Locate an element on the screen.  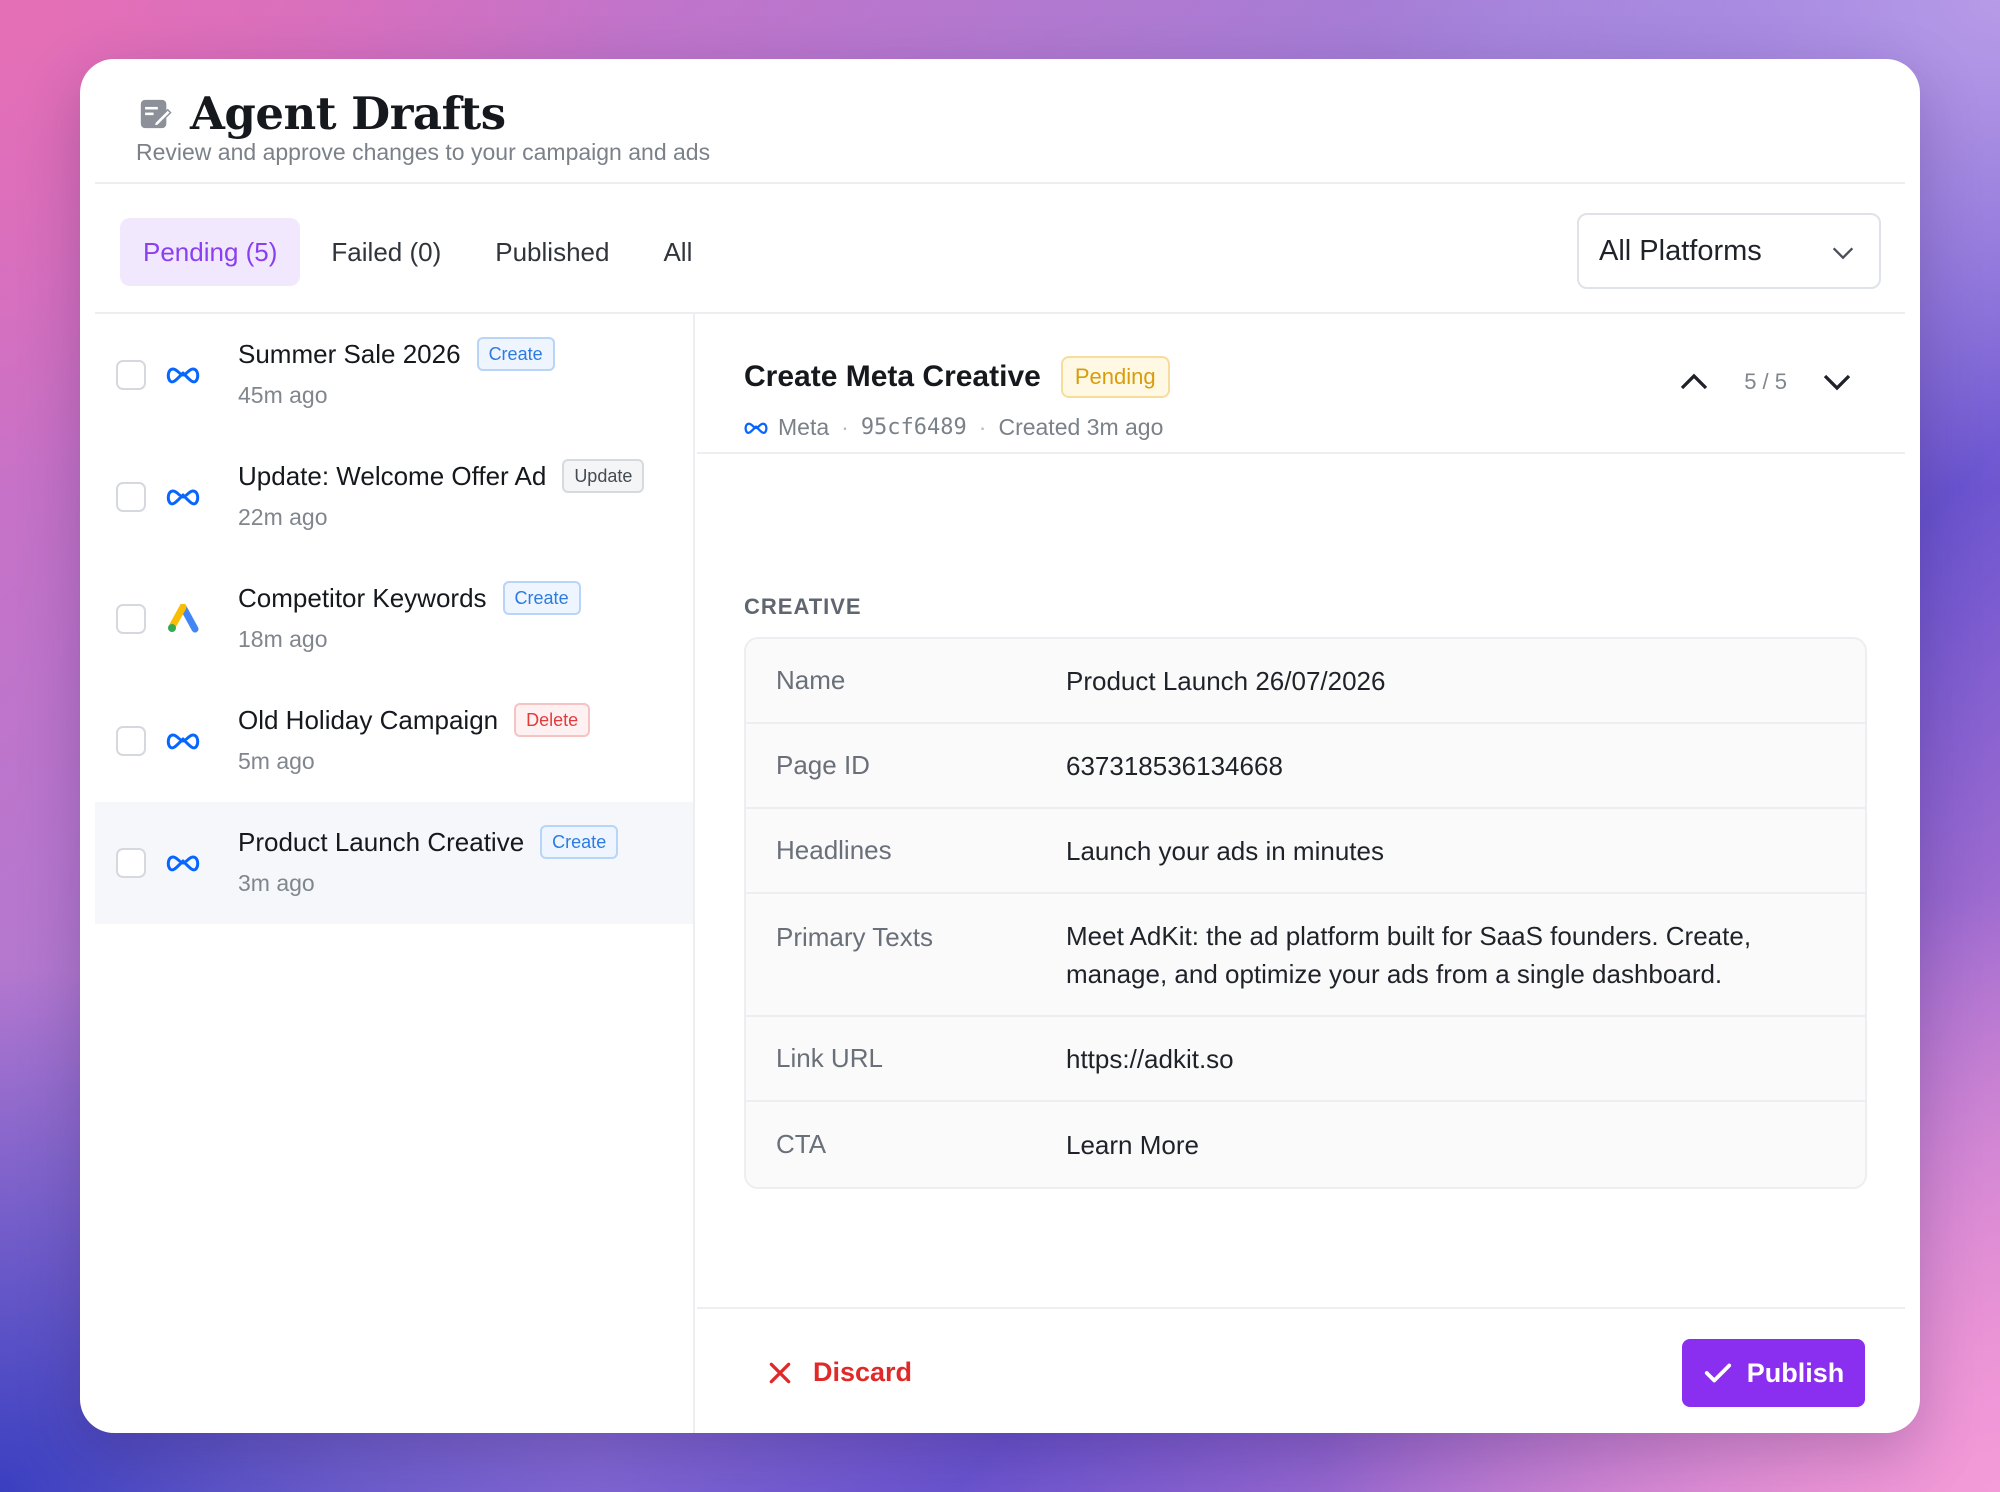
created-time: Created 3m ago is located at coordinates (1081, 427).